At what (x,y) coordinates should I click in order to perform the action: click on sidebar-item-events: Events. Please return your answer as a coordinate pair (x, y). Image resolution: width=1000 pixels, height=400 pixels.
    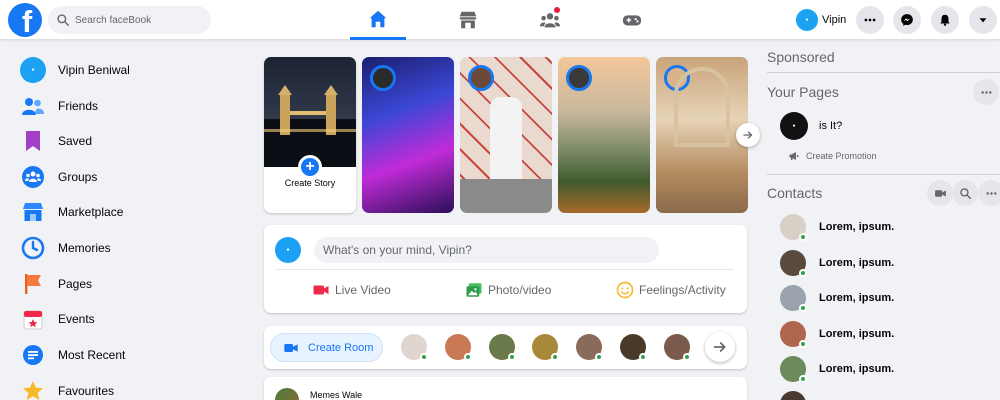
    Looking at the image, I should click on (57, 319).